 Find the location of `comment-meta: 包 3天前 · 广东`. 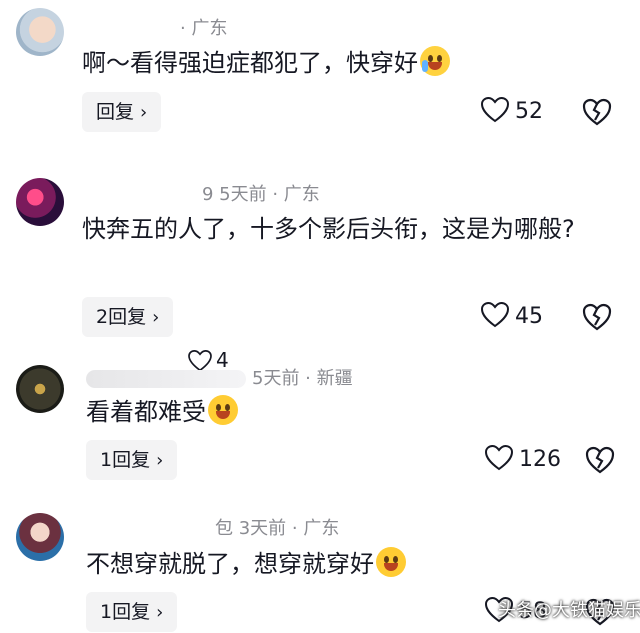

comment-meta: 包 3天前 · 广东 is located at coordinates (277, 527).